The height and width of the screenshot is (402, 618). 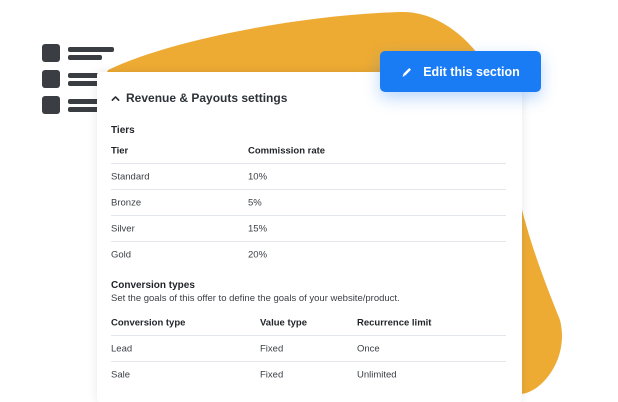 What do you see at coordinates (115, 98) in the screenshot?
I see `chevron-up-icon` at bounding box center [115, 98].